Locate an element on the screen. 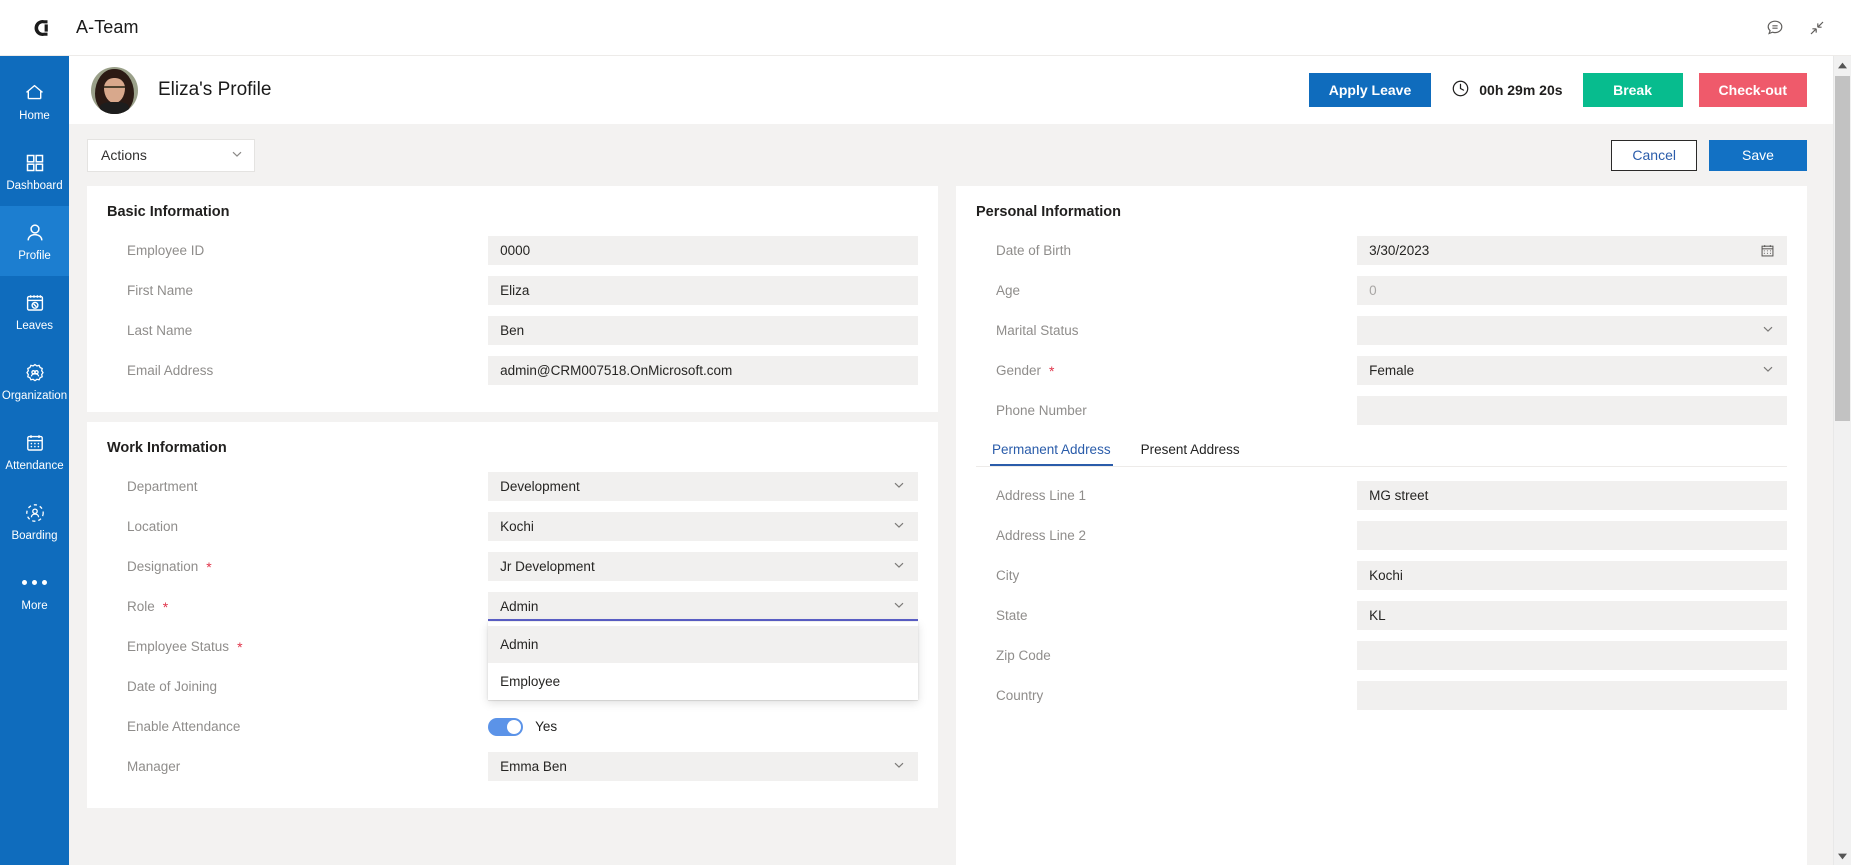  check-out-button: Check-out is located at coordinates (1752, 90).